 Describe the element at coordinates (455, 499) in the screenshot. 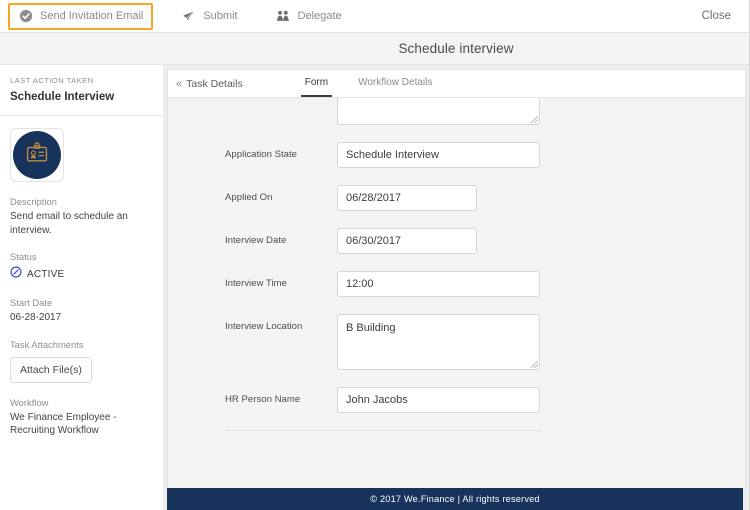

I see `page-footer: © 2017 We.Finance | All rights reserved` at that location.